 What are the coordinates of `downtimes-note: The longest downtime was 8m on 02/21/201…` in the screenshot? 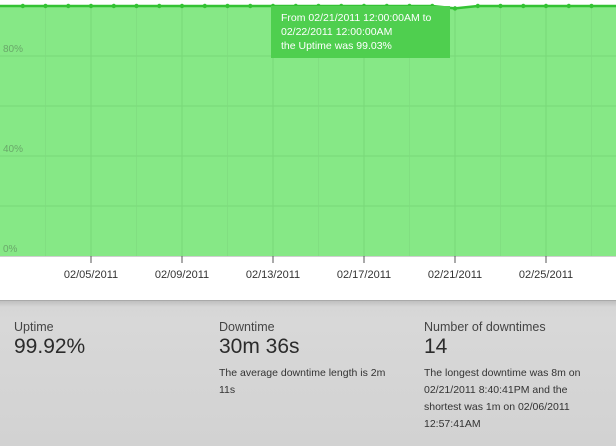 It's located at (502, 398).